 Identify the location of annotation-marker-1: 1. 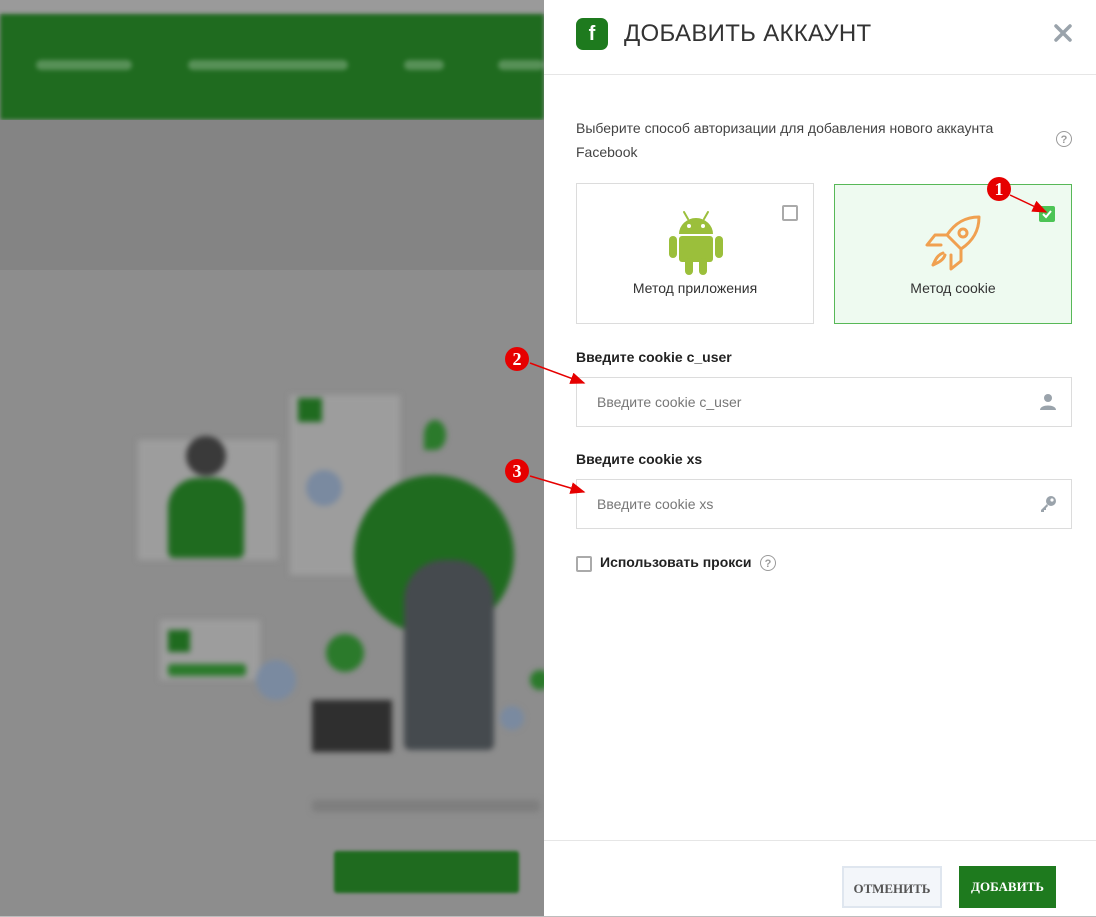
(999, 189).